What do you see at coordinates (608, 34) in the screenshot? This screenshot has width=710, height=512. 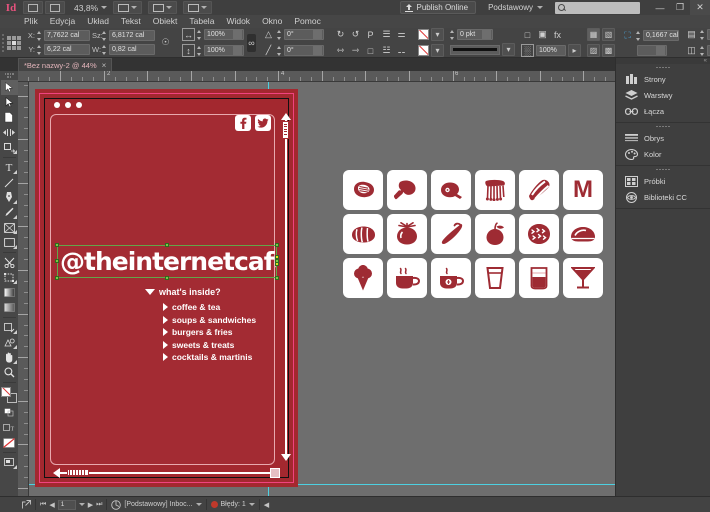 I see `text-wrap-bounding-icon: ▧` at bounding box center [608, 34].